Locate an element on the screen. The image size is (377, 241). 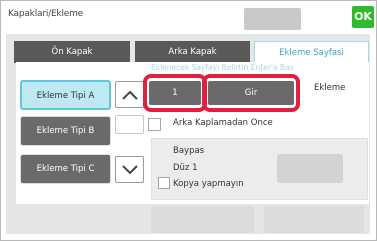
insert-type-b-button: Ekleme Tipi B is located at coordinates (65, 131).